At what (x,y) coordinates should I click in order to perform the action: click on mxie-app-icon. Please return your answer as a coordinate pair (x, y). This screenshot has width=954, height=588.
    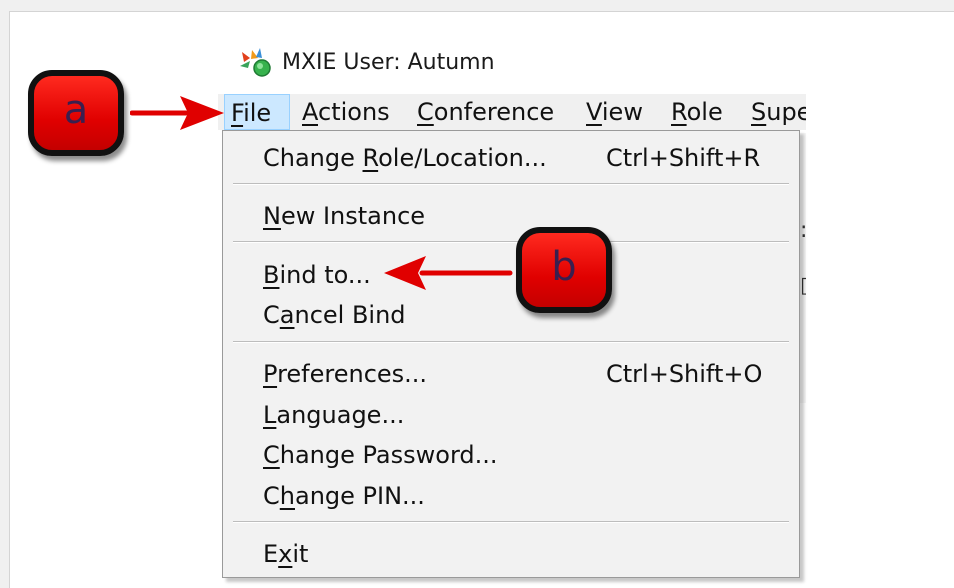
    Looking at the image, I should click on (255, 62).